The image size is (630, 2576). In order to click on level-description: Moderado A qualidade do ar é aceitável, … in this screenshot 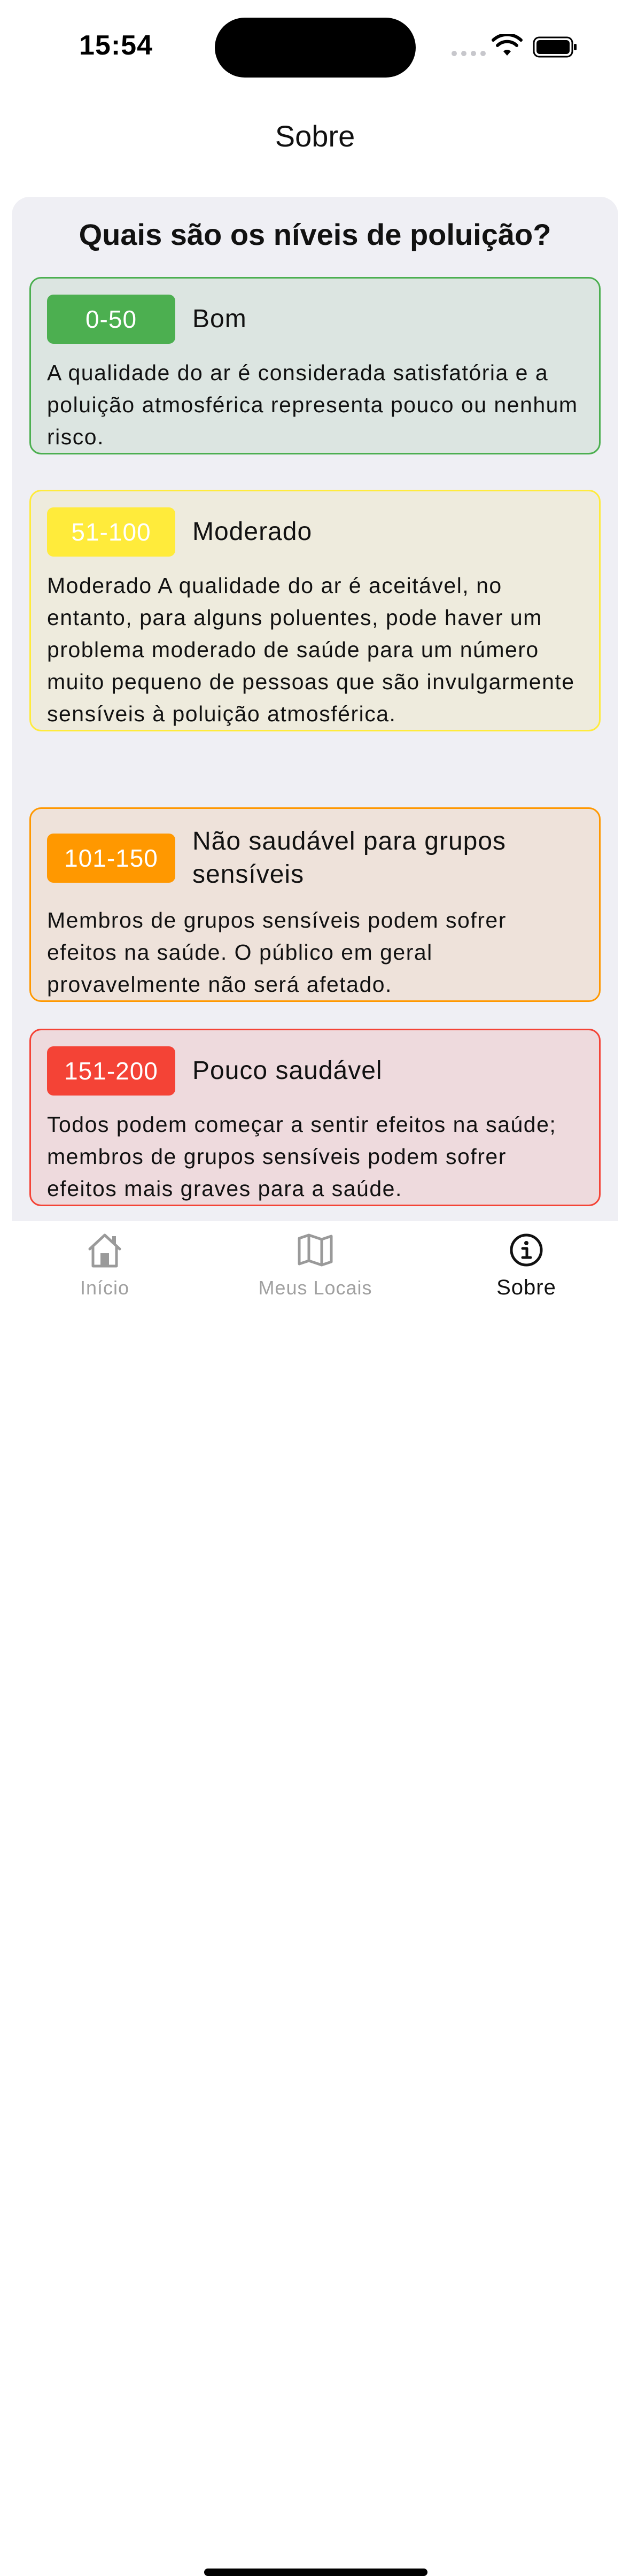, I will do `click(311, 649)`.